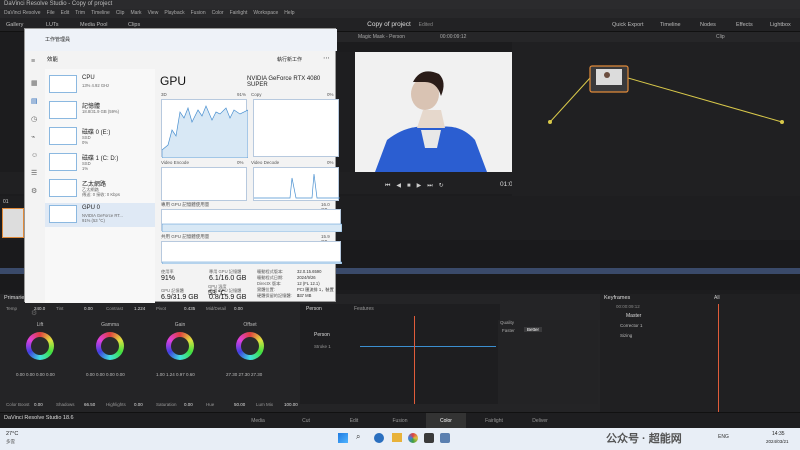 The width and height of the screenshot is (800, 450). I want to click on toolbar-quick-export: Quick Export, so click(627, 25).